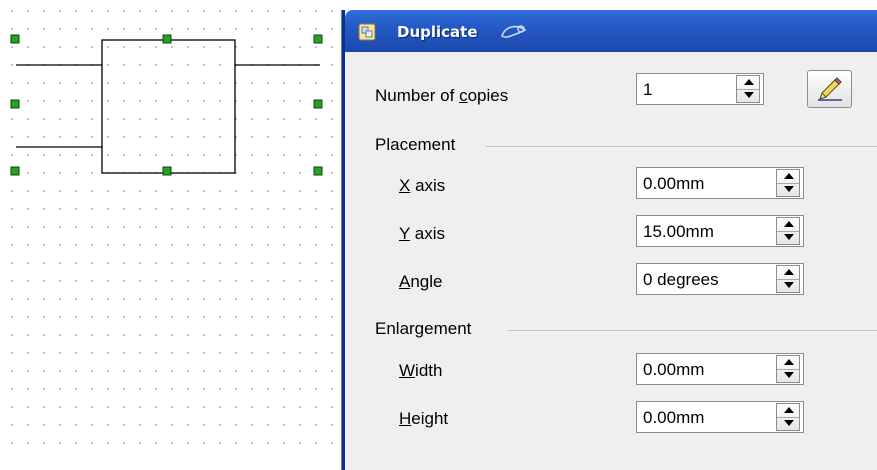 This screenshot has width=877, height=470. Describe the element at coordinates (318, 104) in the screenshot. I see `handle-middle-right` at that location.